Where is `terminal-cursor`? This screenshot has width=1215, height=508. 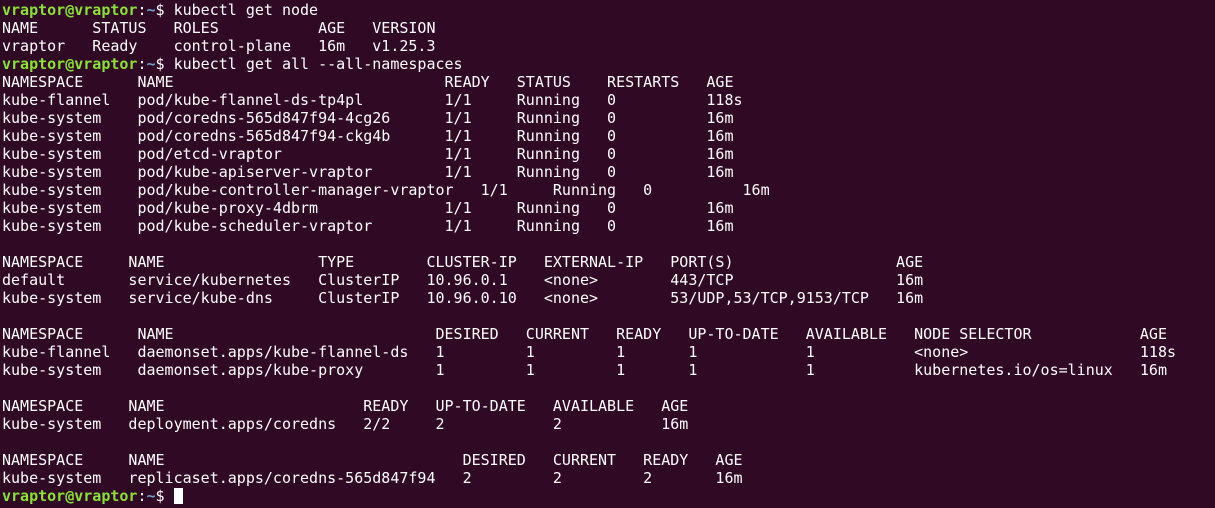
terminal-cursor is located at coordinates (178, 496).